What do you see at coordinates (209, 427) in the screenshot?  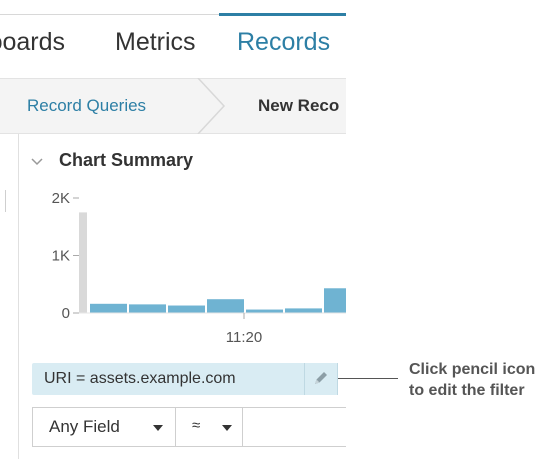 I see `operator-dropdown: ≈` at bounding box center [209, 427].